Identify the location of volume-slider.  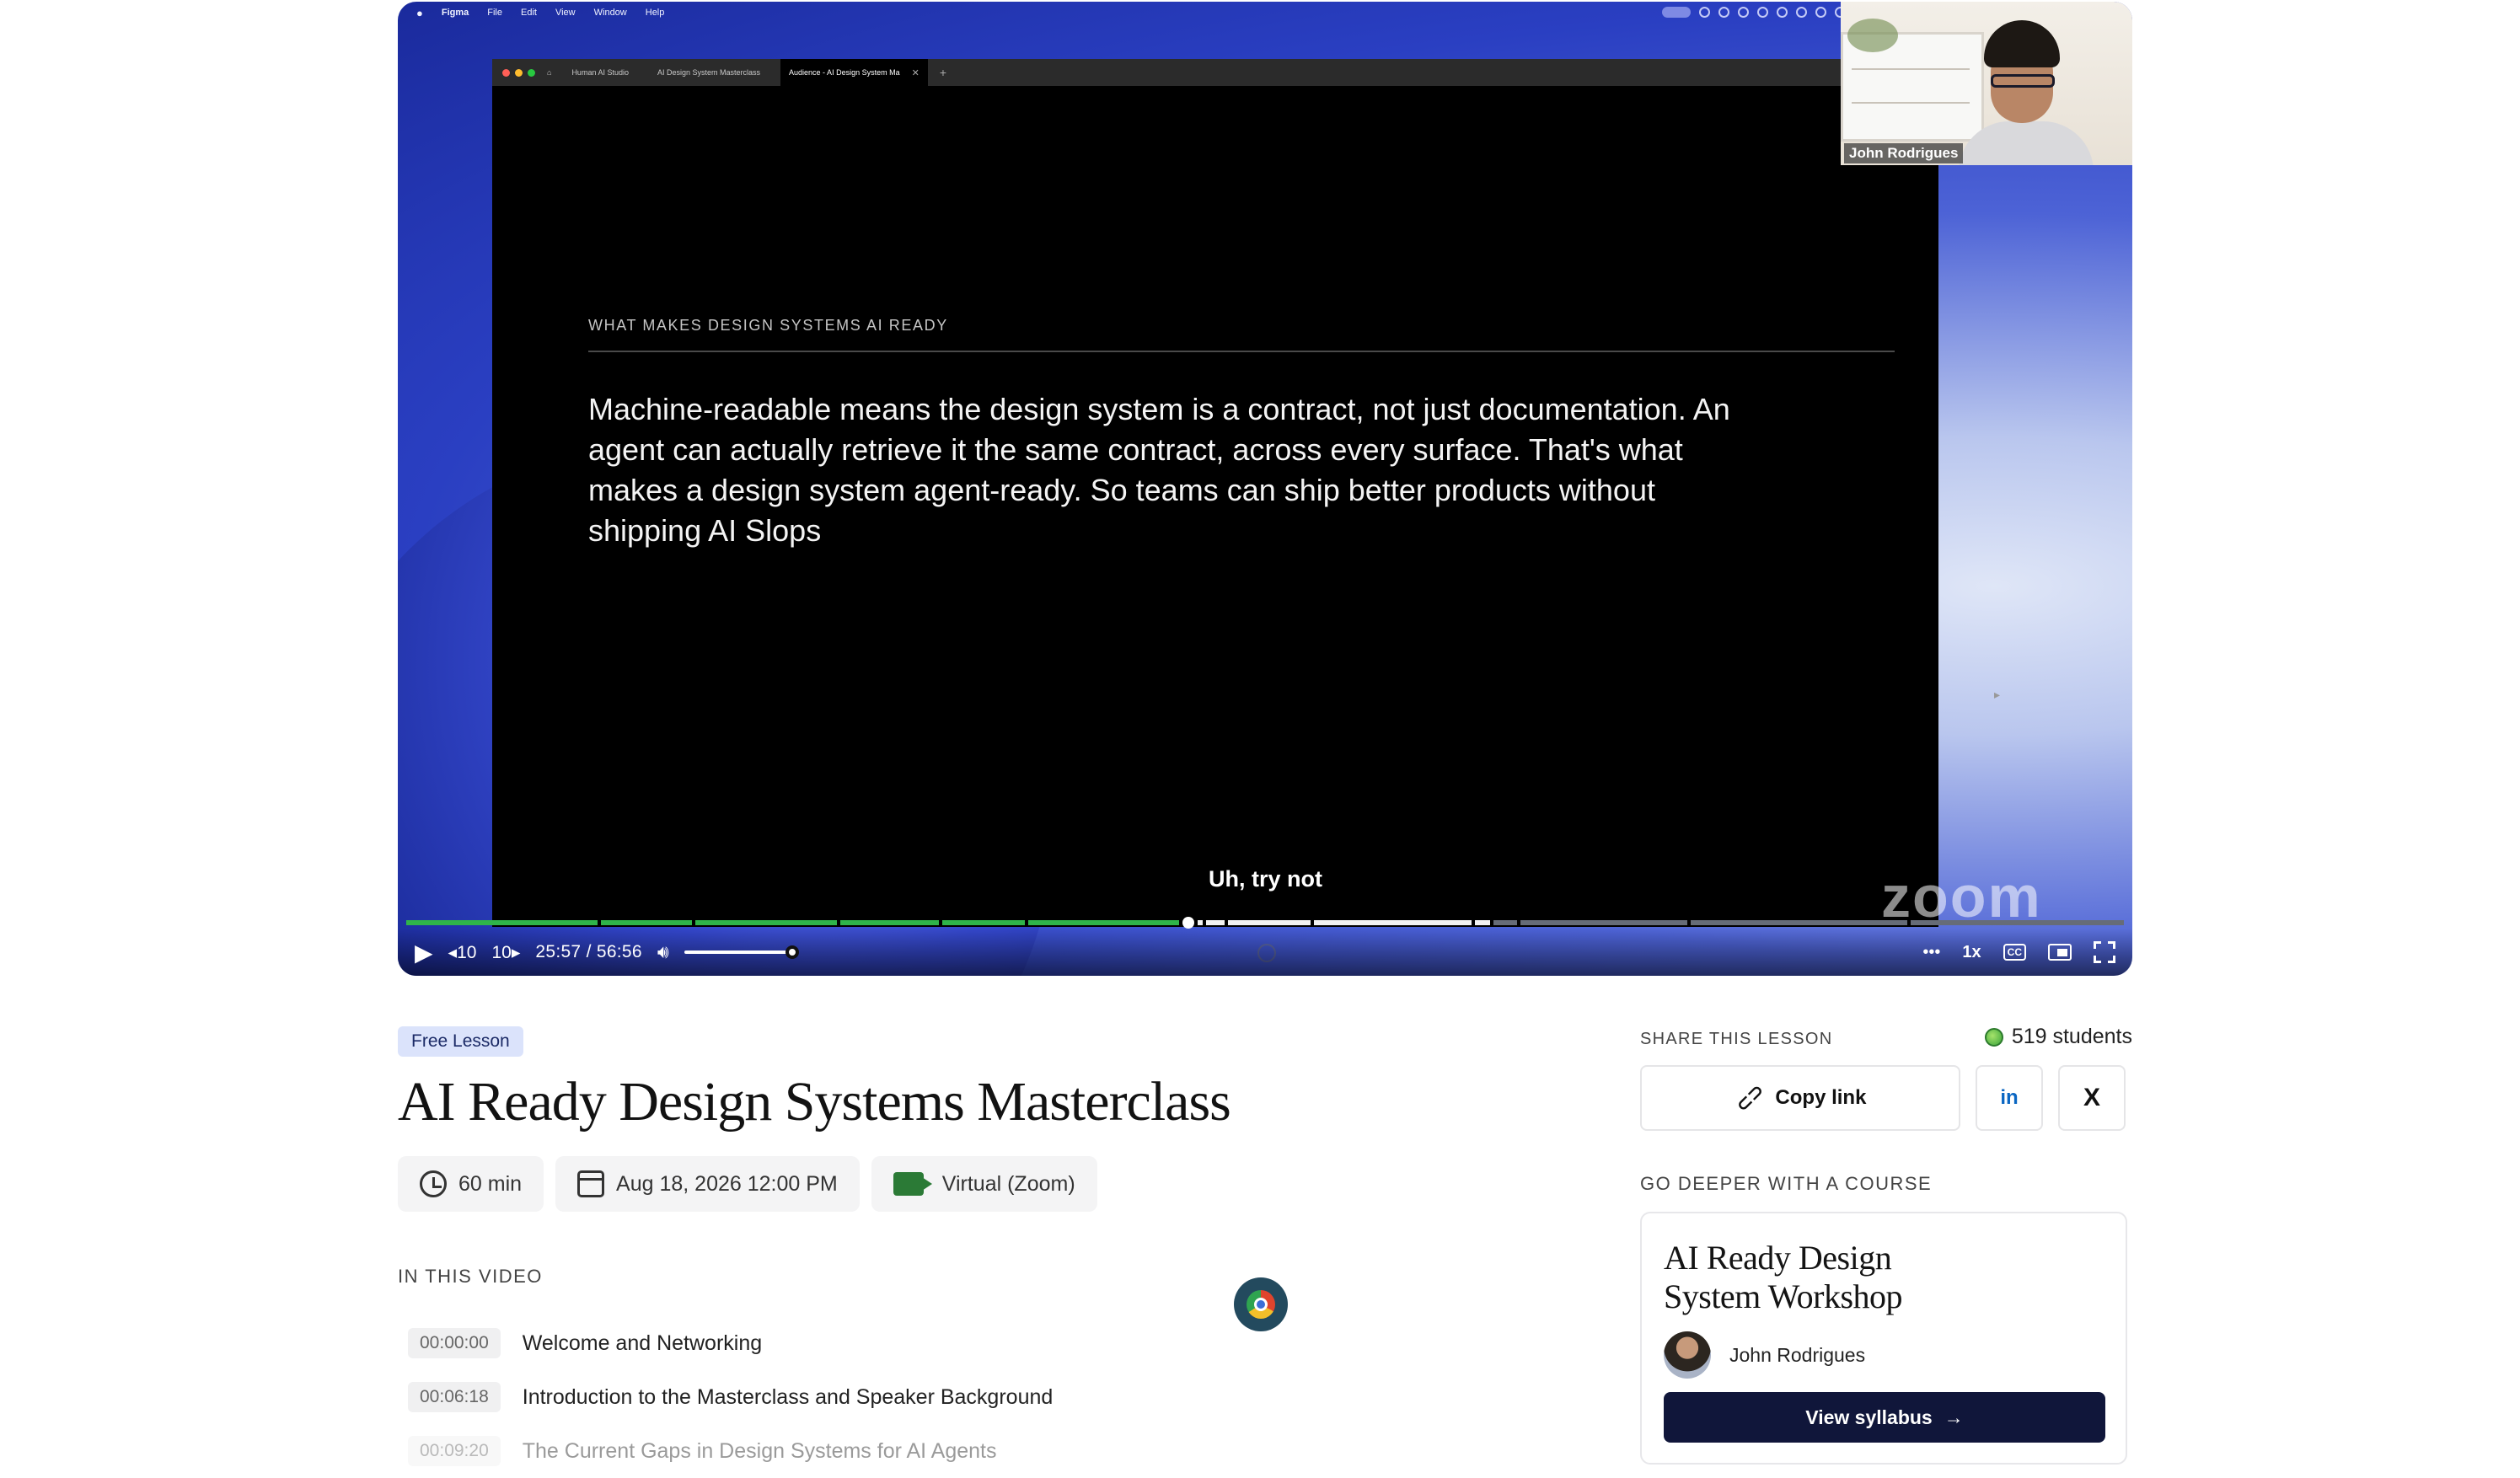
(741, 952).